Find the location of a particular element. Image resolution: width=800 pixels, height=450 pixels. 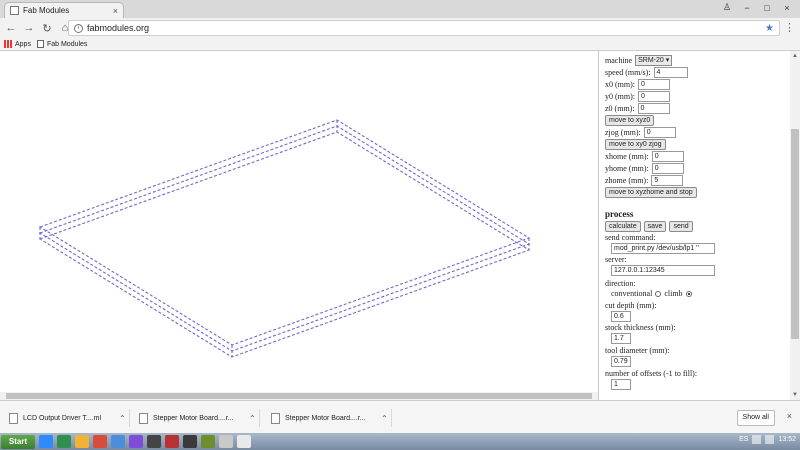

calculate-button: calculate is located at coordinates (623, 226).